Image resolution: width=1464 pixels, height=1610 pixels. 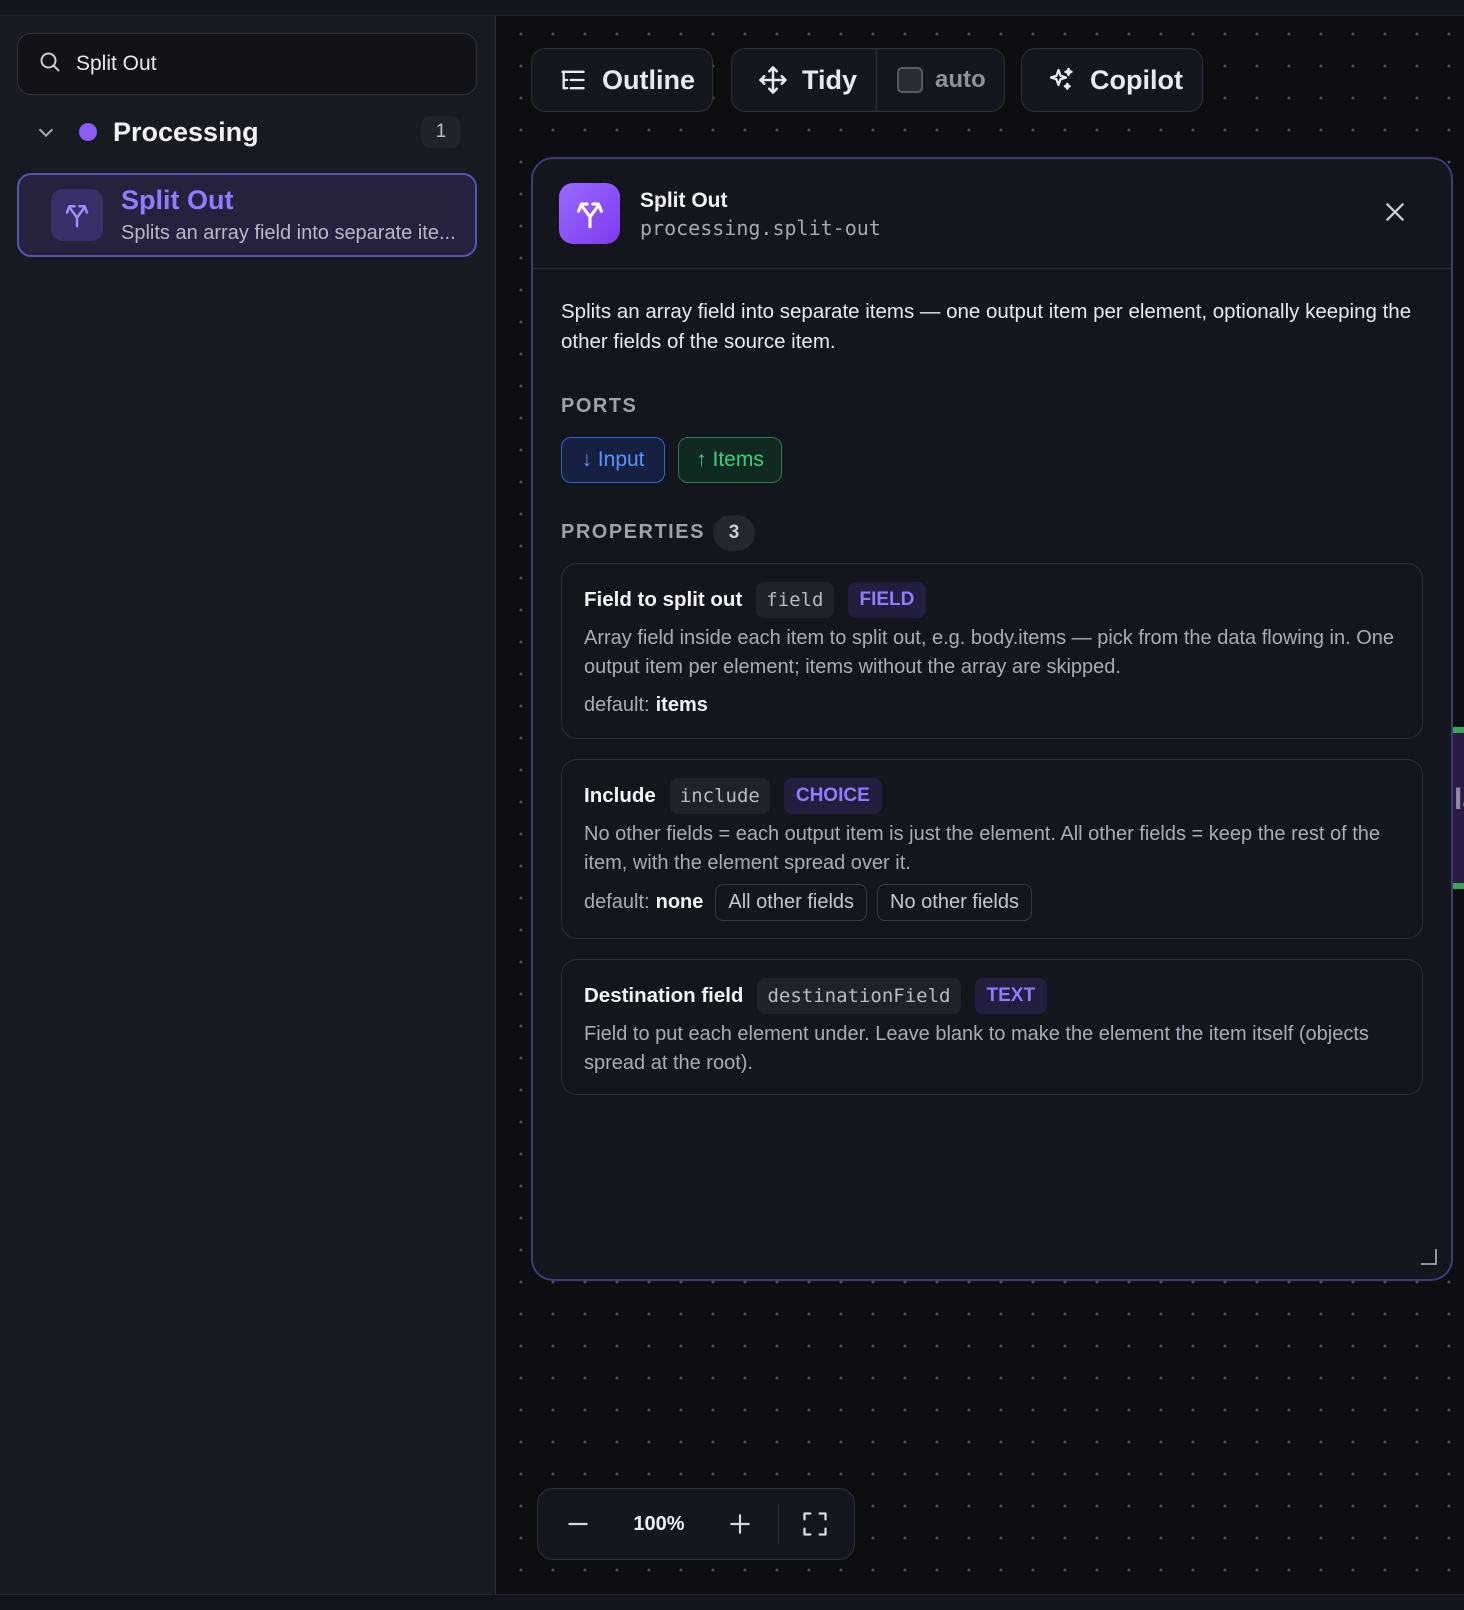 What do you see at coordinates (830, 79) in the screenshot?
I see `tidy-label: Tidy` at bounding box center [830, 79].